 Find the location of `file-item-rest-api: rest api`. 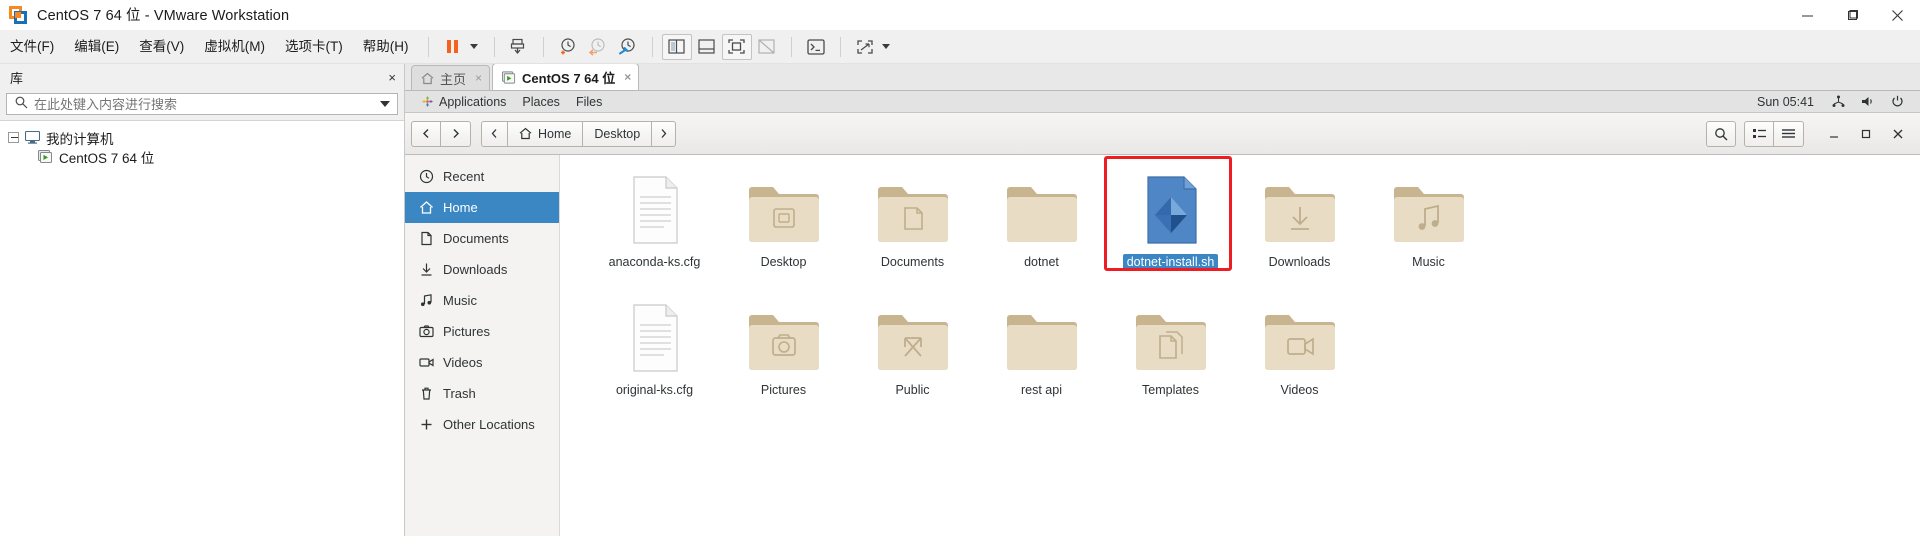

file-item-rest-api: rest api is located at coordinates (1041, 348).